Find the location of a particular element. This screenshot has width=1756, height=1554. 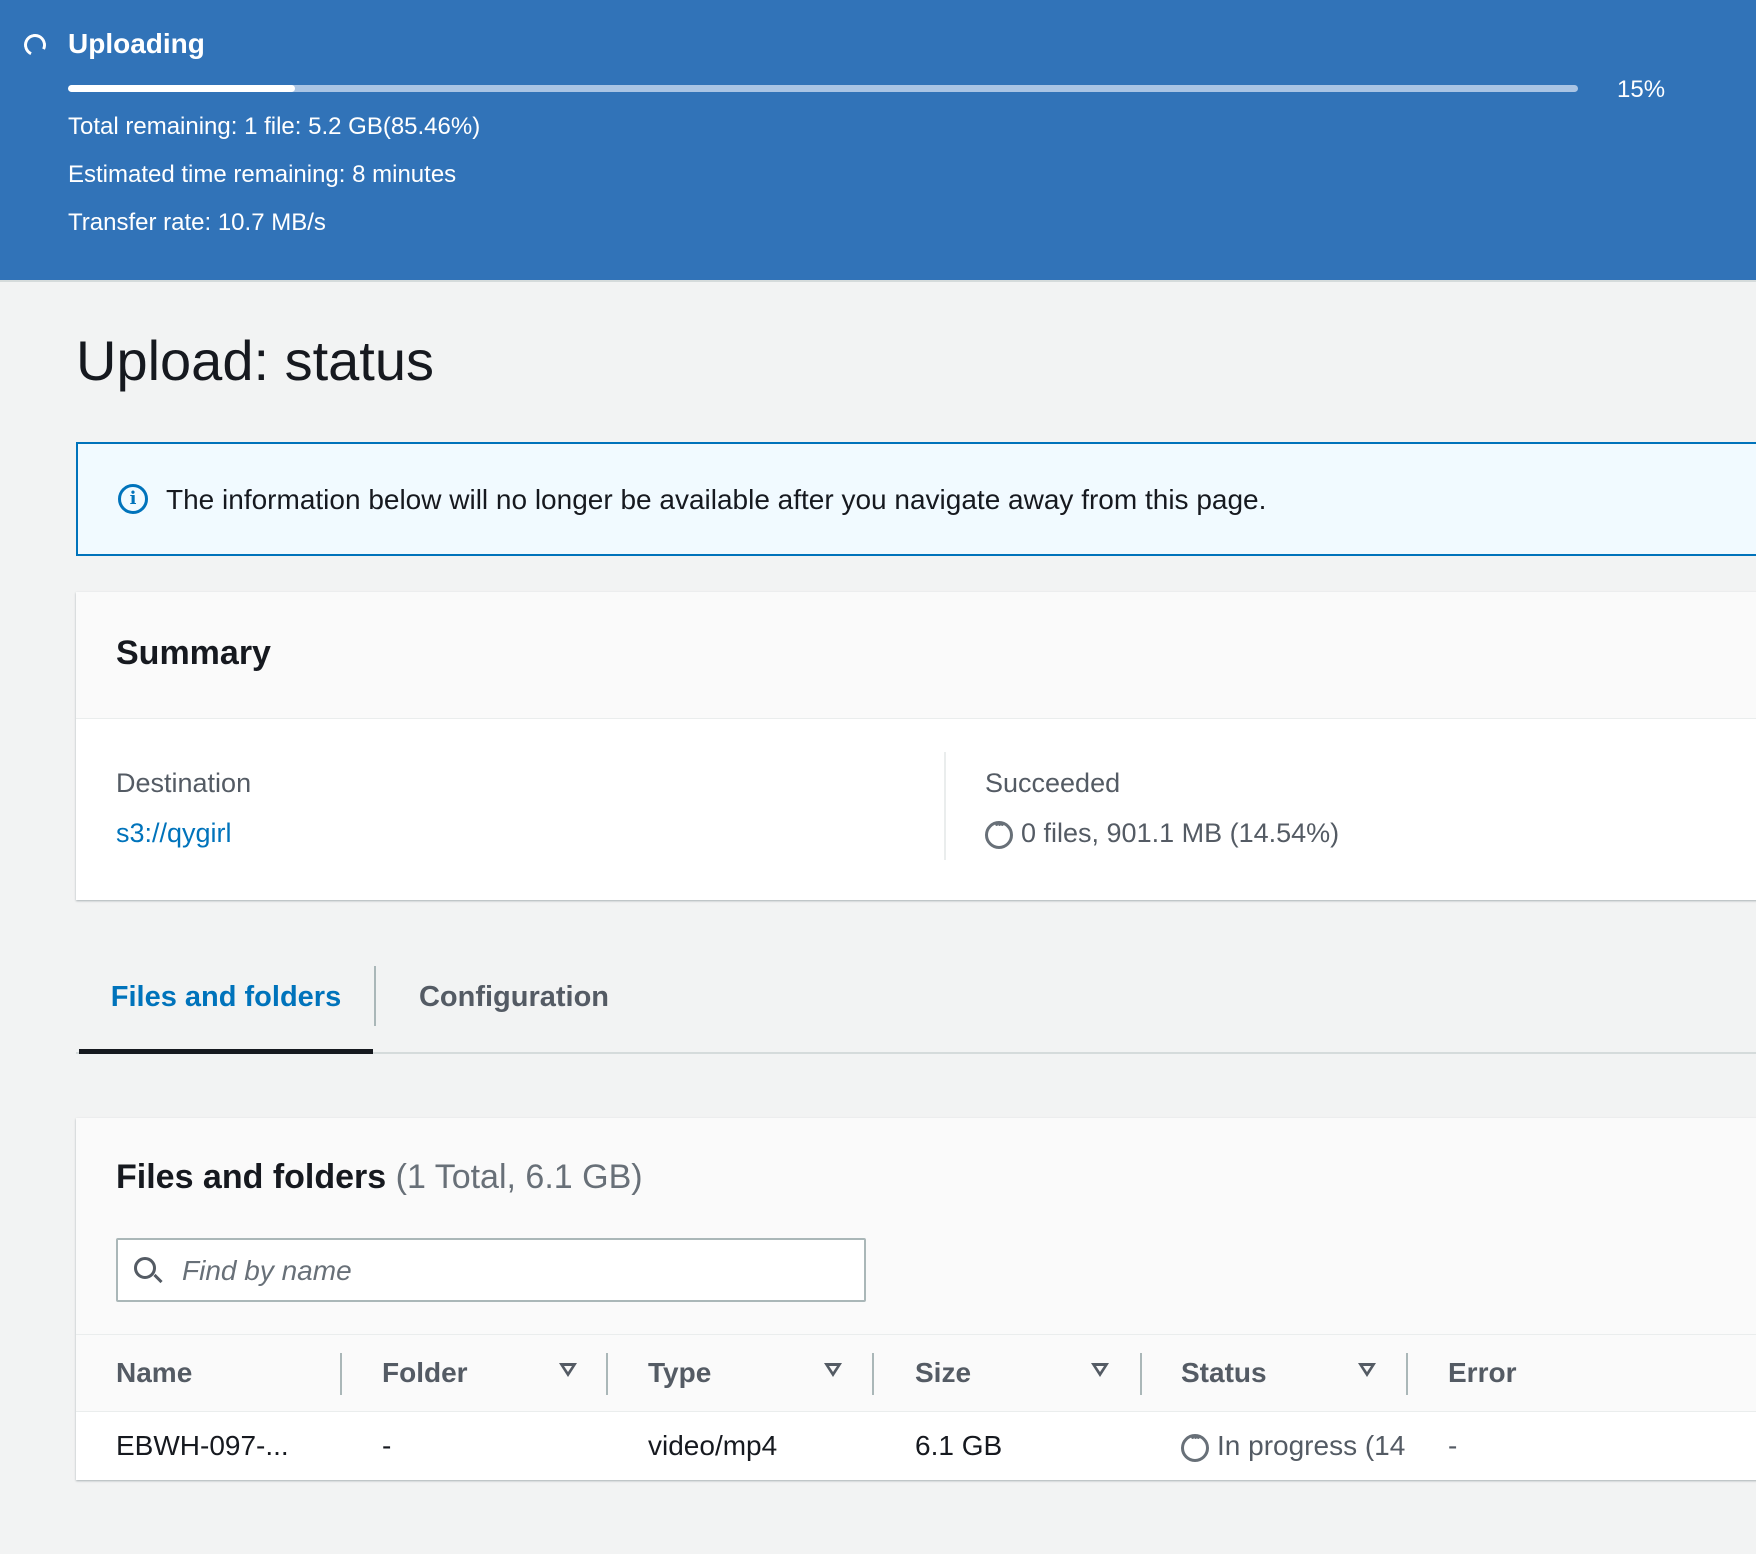

succeeded-label: Succeeded is located at coordinates (1053, 783).